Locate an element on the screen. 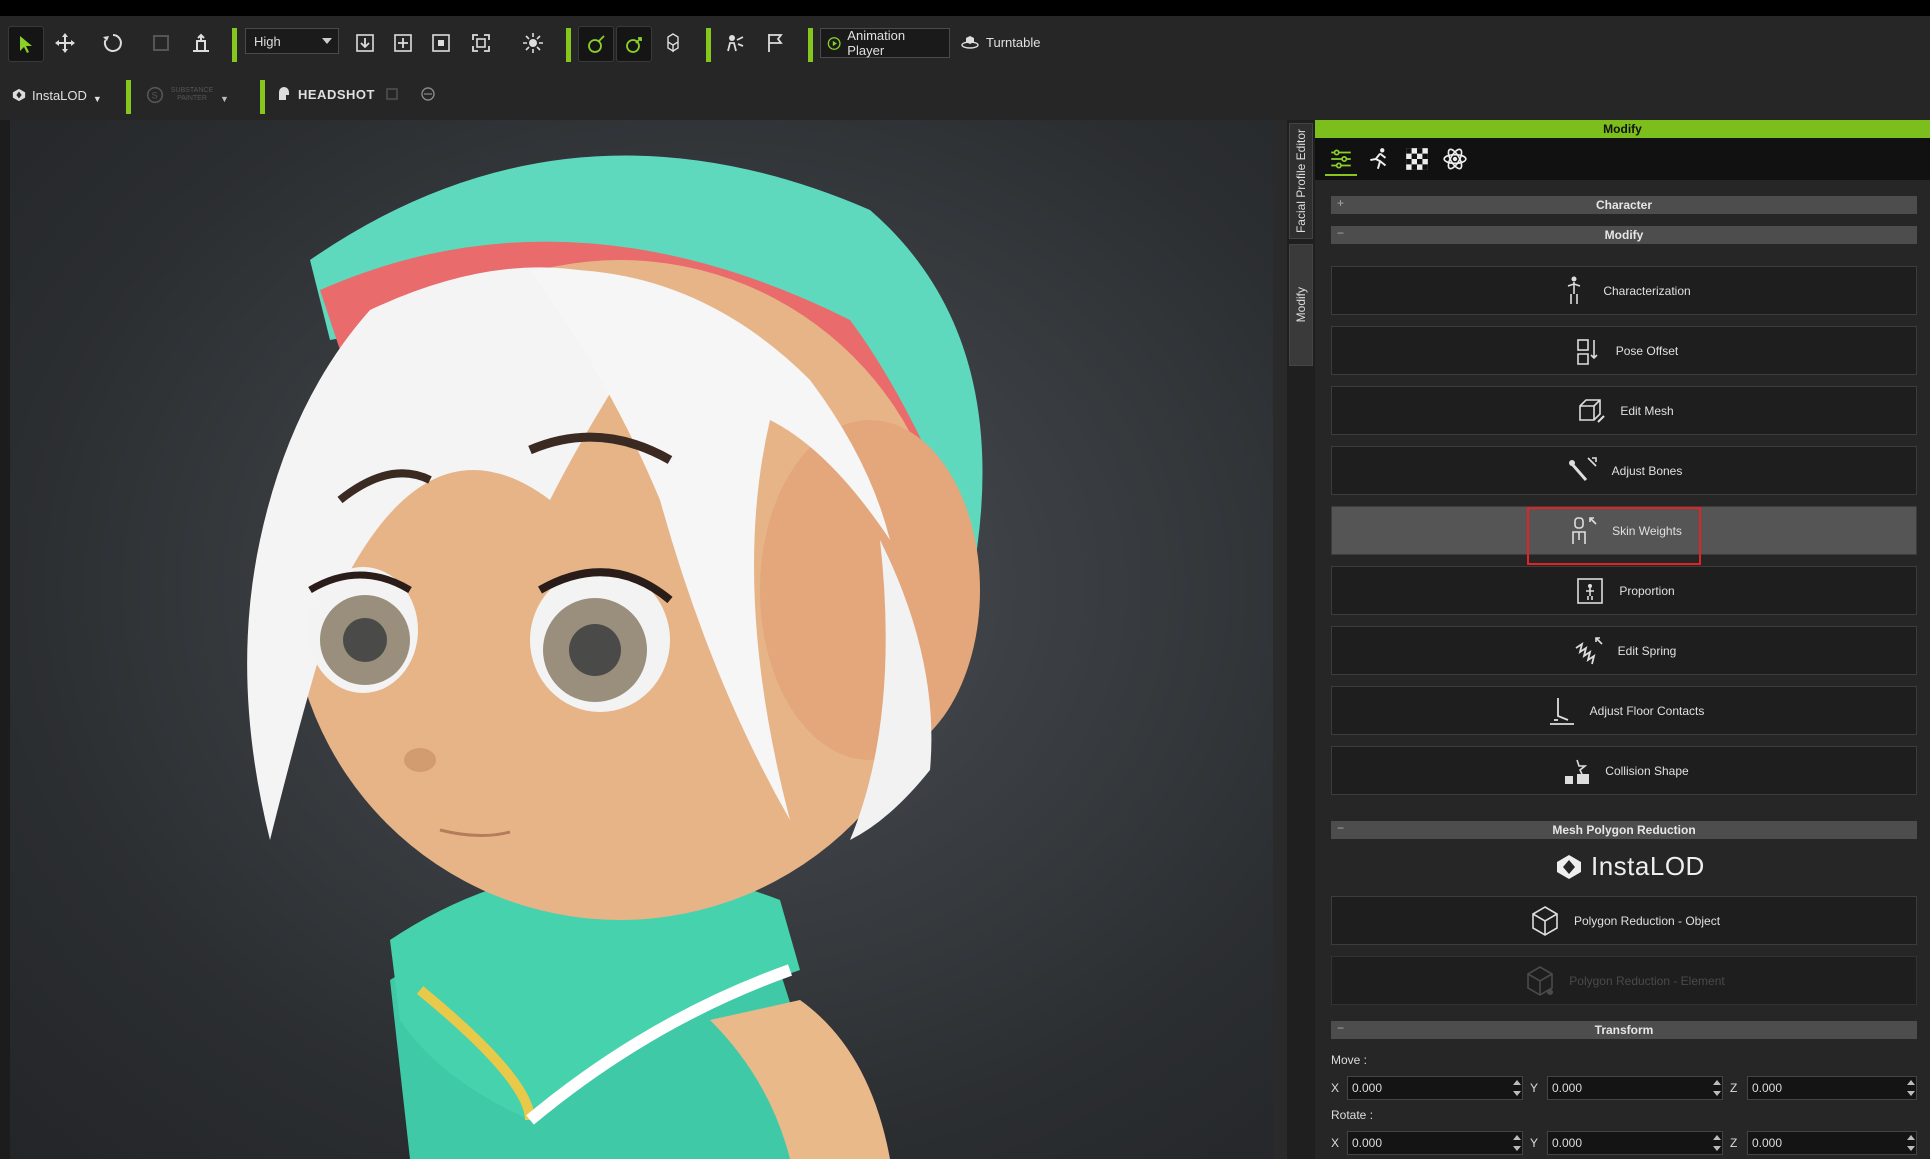 Image resolution: width=1930 pixels, height=1159 pixels. turntable-icon is located at coordinates (970, 42).